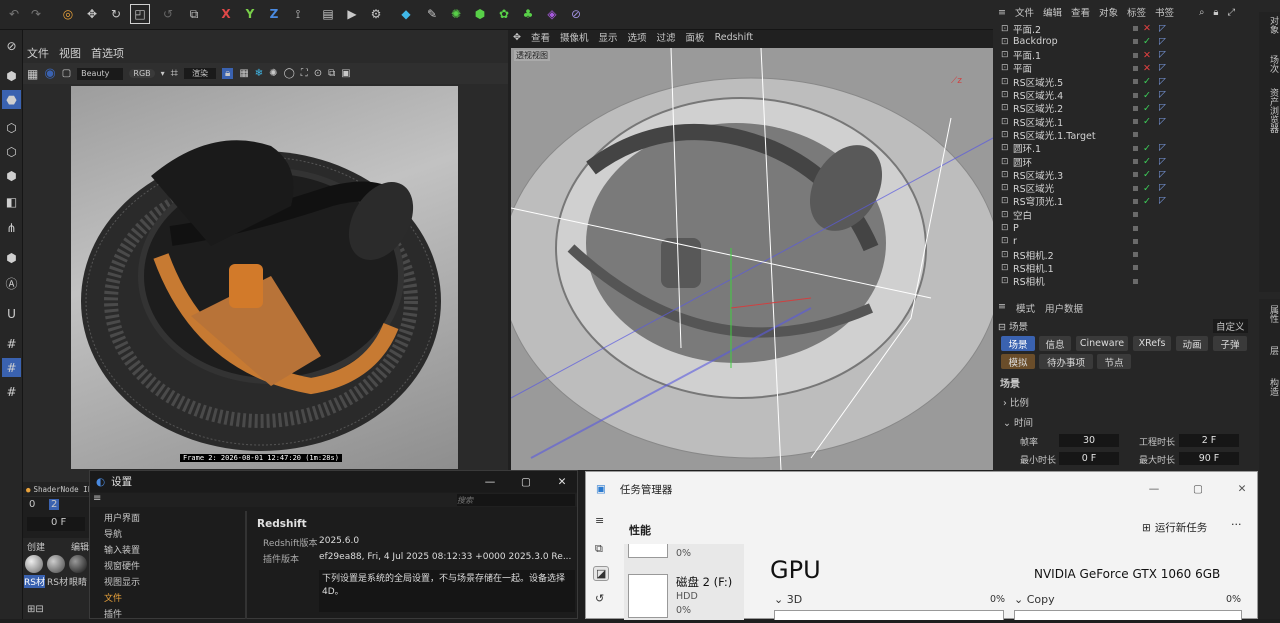  I want to click on menu-redshift: Redshift, so click(734, 37).